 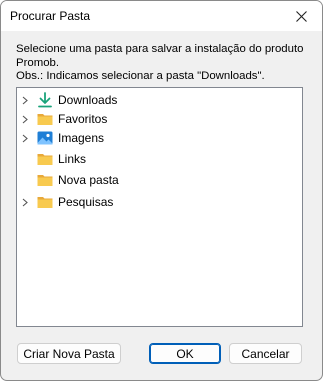 I want to click on tree-item-favoritos: Favoritos, so click(x=152, y=119).